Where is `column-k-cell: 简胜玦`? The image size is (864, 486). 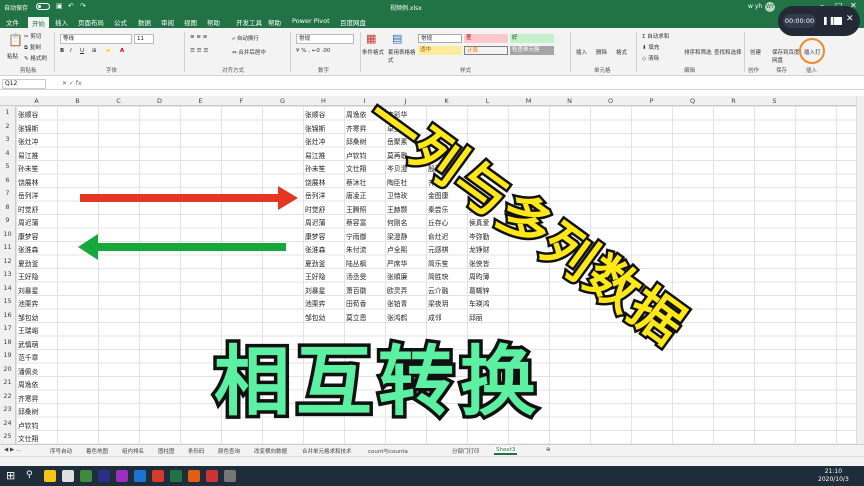 column-k-cell: 简胜玦 is located at coordinates (438, 276).